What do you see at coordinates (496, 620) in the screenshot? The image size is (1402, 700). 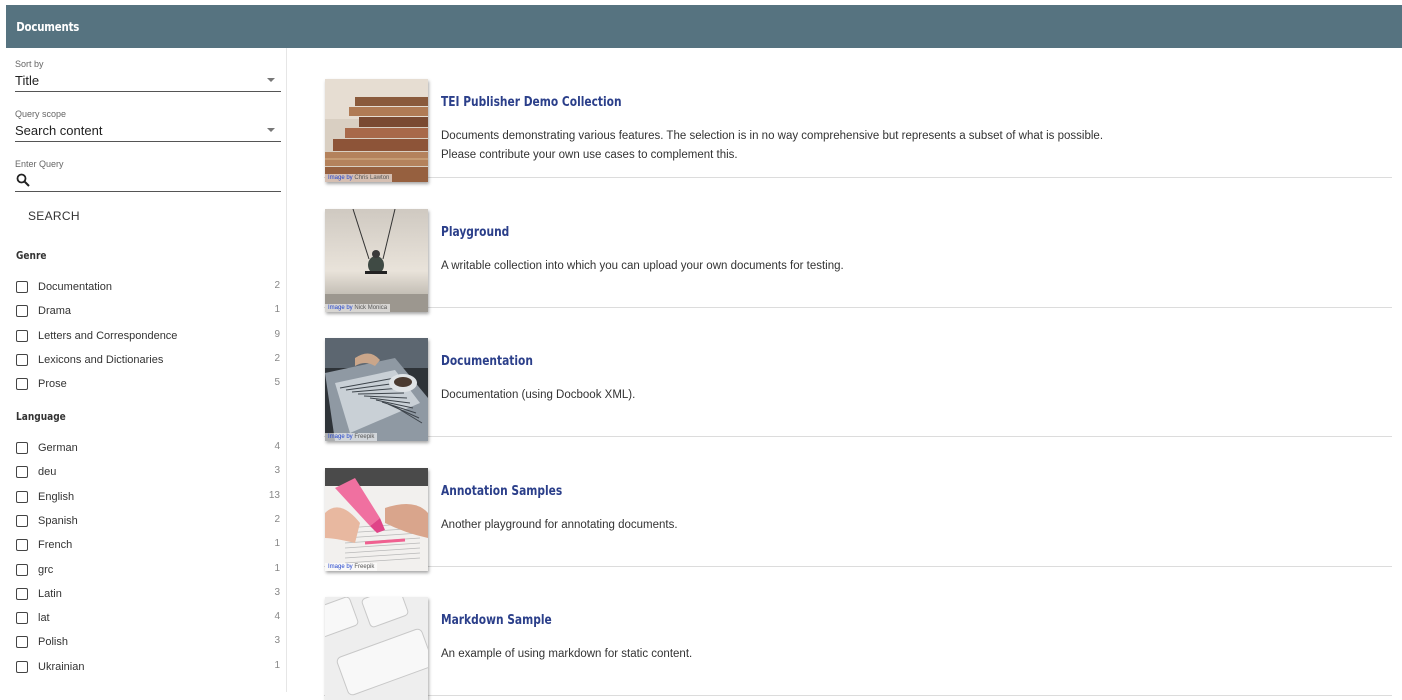 I see `collection-title-link: Markdown Sample` at bounding box center [496, 620].